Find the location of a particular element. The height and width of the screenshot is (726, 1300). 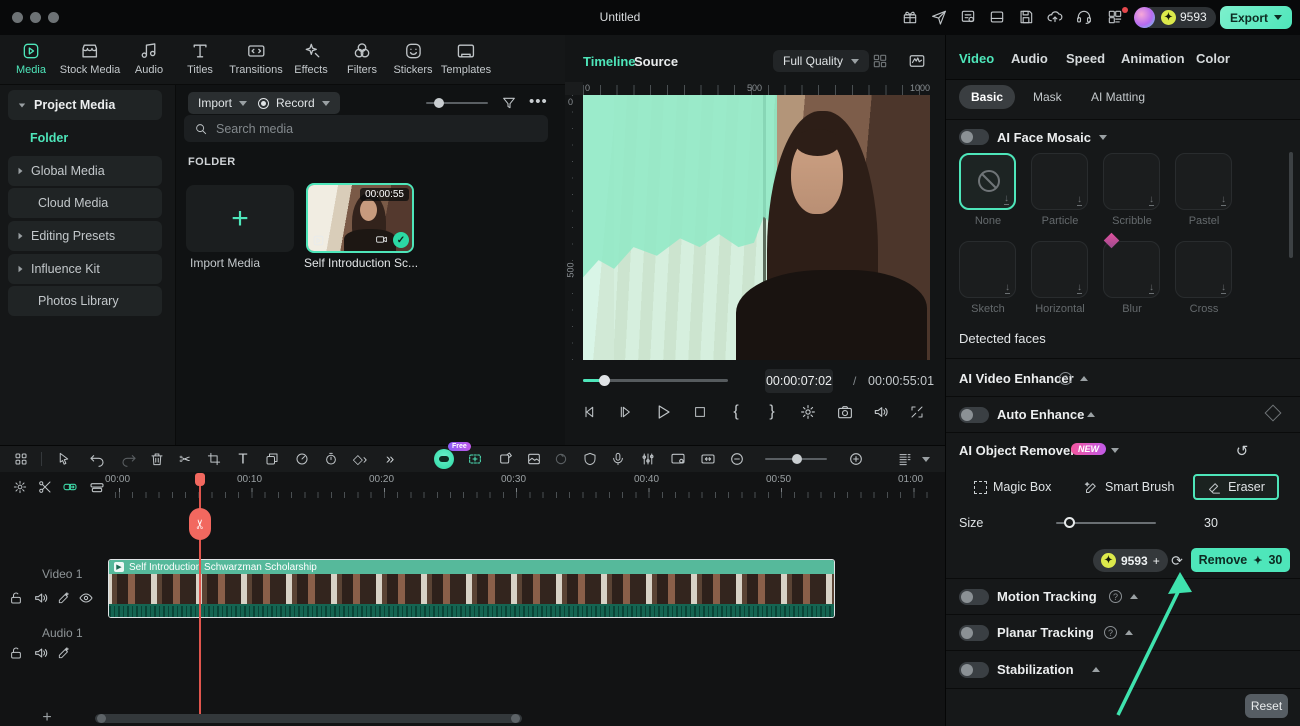

sidebar-item-photos-library: Photos Library is located at coordinates (85, 301).